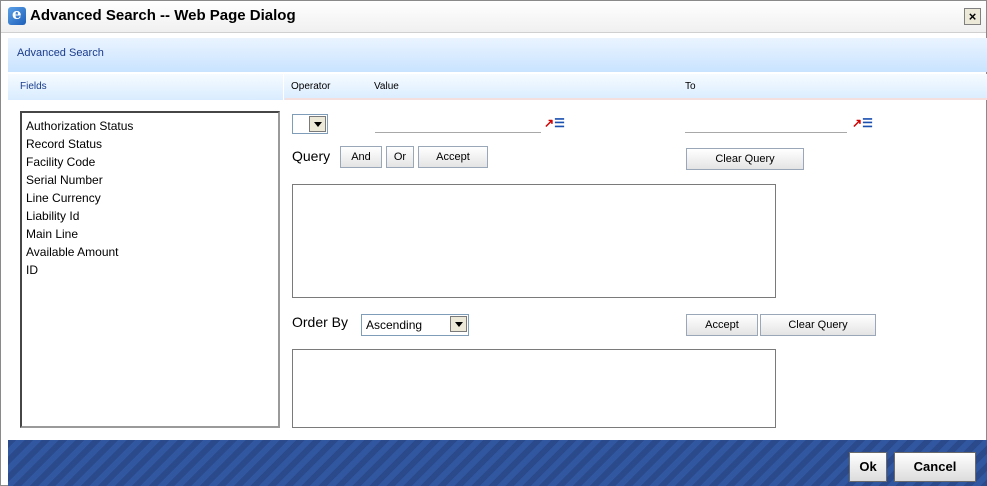  I want to click on footer-bar, so click(497, 463).